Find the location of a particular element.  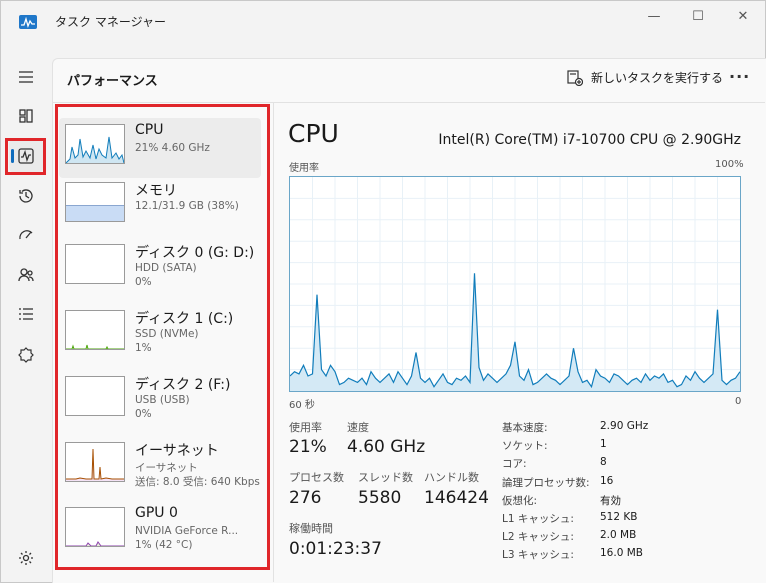

hamburger-menu-icon is located at coordinates (26, 77).